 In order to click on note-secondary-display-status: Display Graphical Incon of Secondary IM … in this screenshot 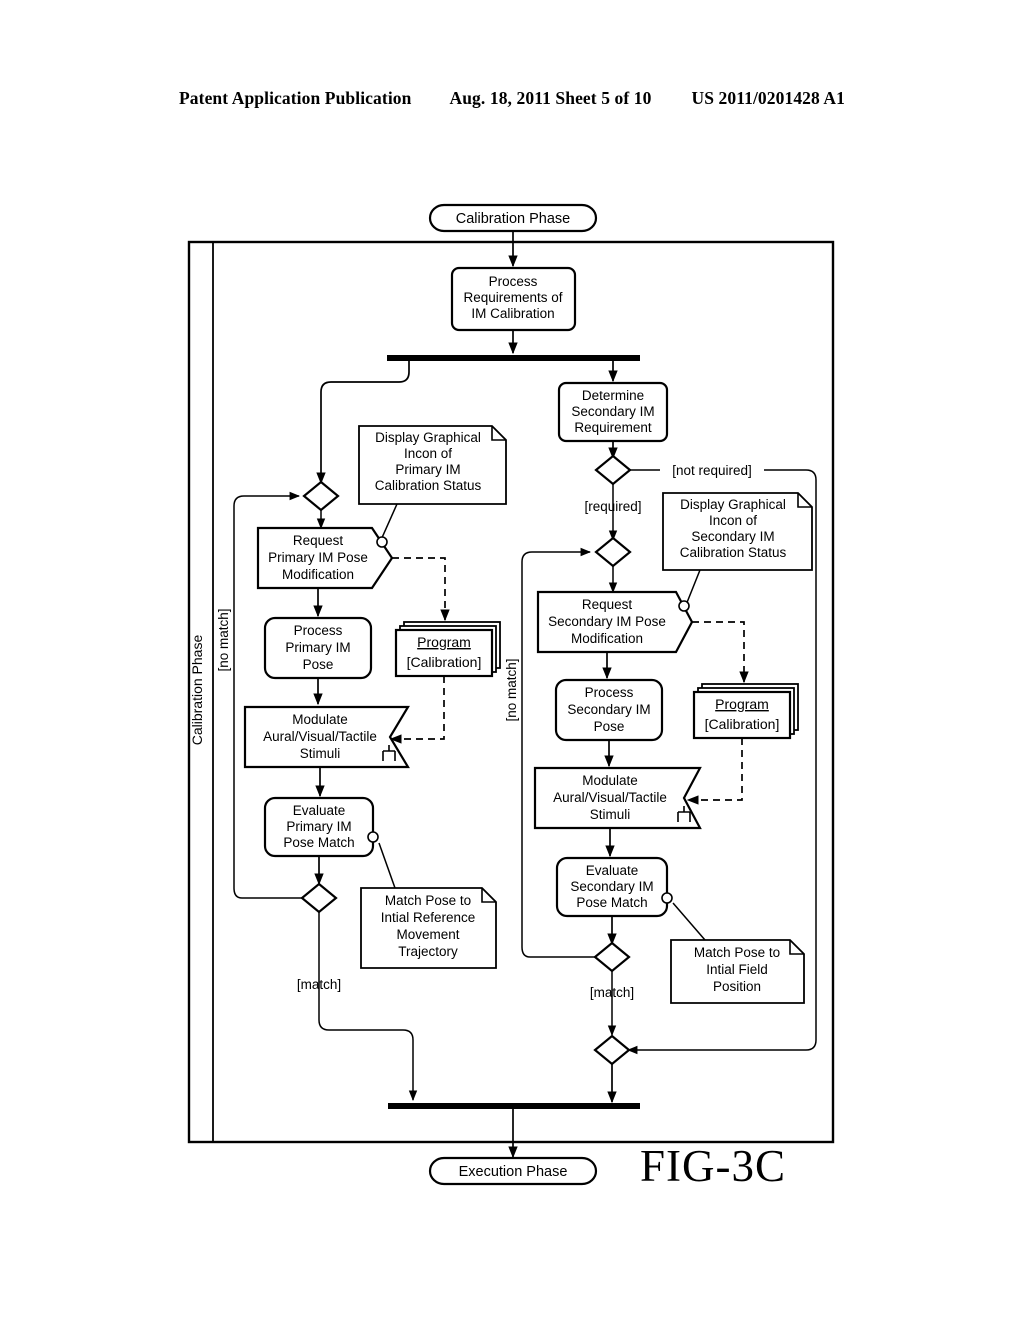, I will do `click(737, 549)`.